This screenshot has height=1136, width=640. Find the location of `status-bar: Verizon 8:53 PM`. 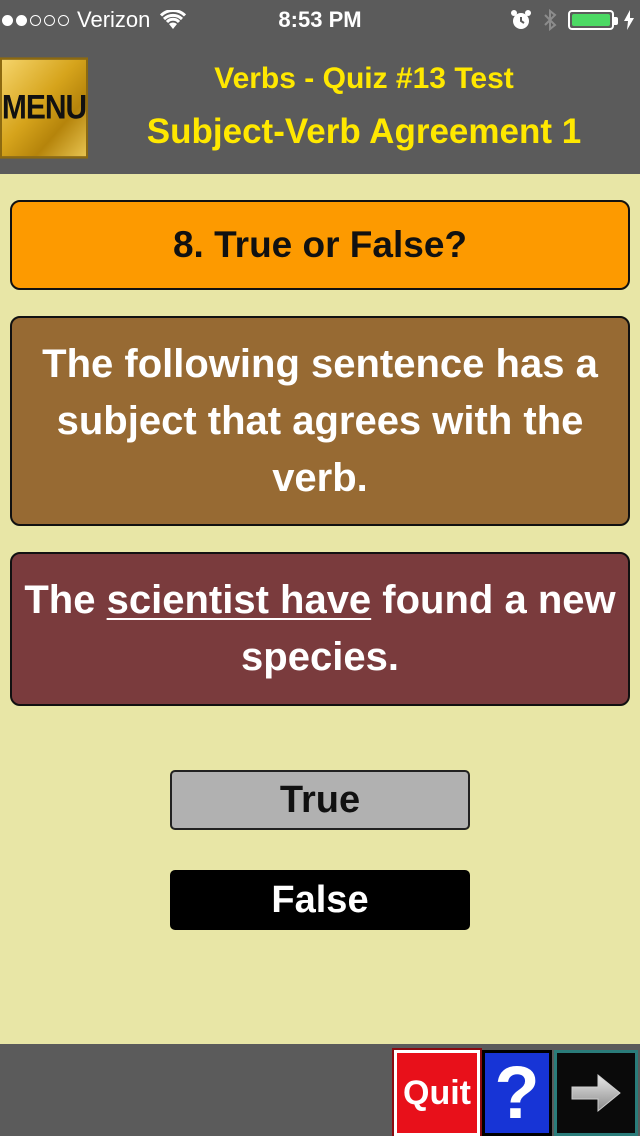

status-bar: Verizon 8:53 PM is located at coordinates (320, 20).